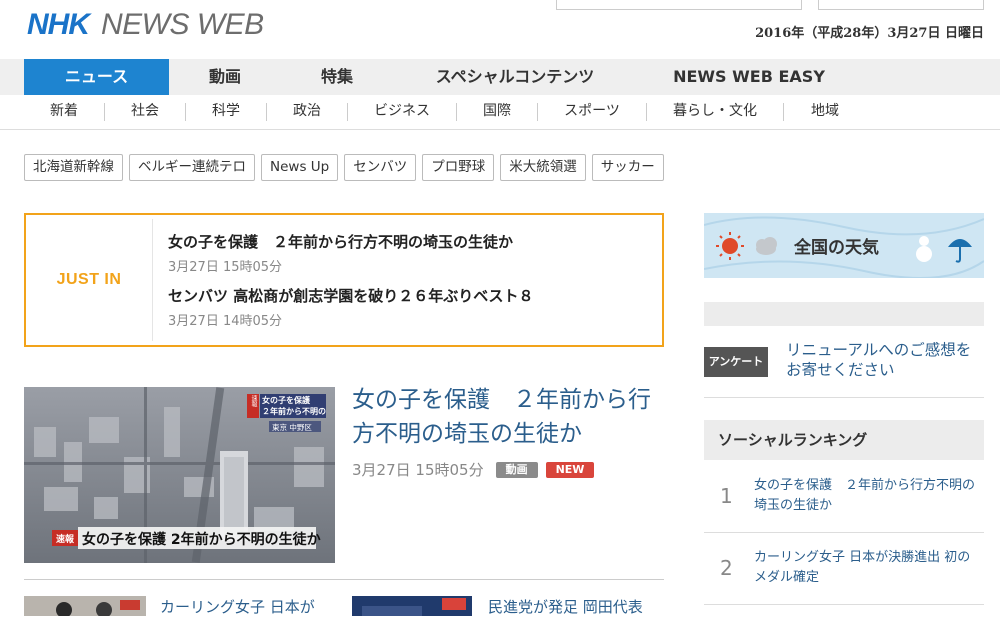 The width and height of the screenshot is (1000, 617). What do you see at coordinates (679, 5) in the screenshot?
I see `search-box` at bounding box center [679, 5].